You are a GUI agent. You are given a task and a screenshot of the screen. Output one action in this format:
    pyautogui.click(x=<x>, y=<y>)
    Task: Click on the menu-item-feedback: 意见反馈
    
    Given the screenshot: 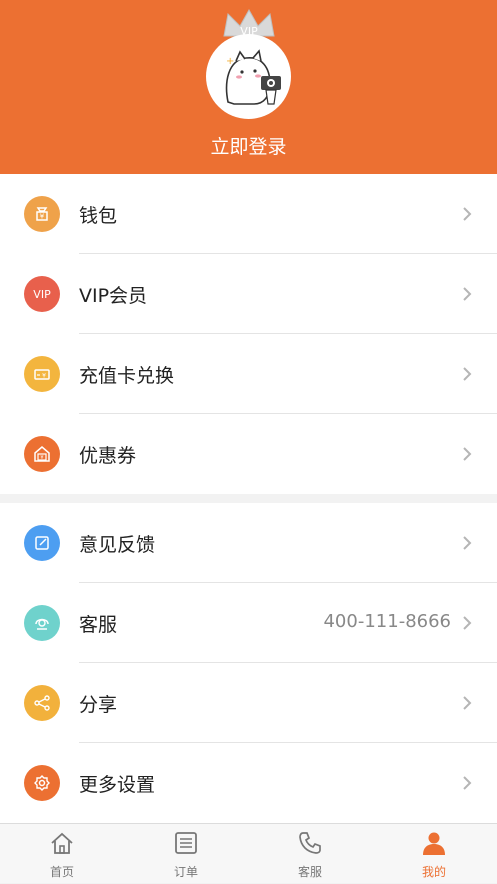 What is the action you would take?
    pyautogui.click(x=248, y=543)
    